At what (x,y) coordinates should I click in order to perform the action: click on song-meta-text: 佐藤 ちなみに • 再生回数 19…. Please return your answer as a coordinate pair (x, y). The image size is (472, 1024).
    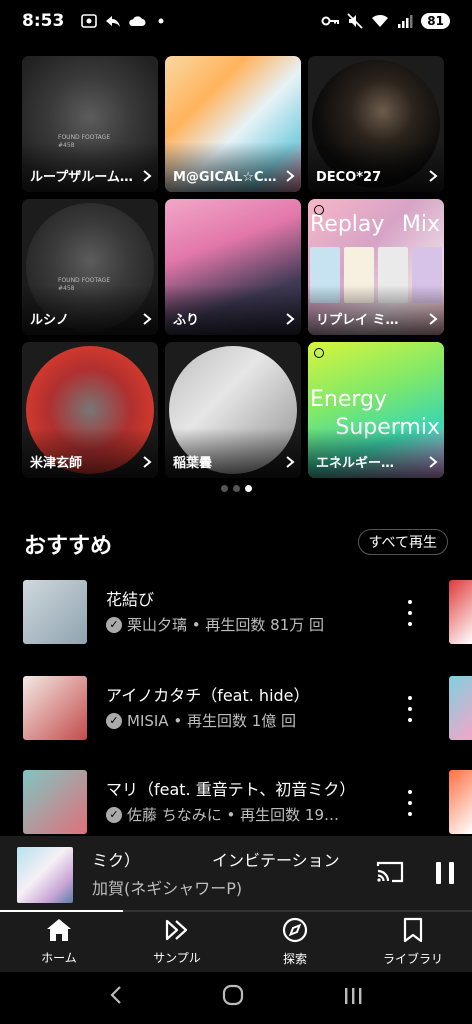
    Looking at the image, I should click on (233, 815).